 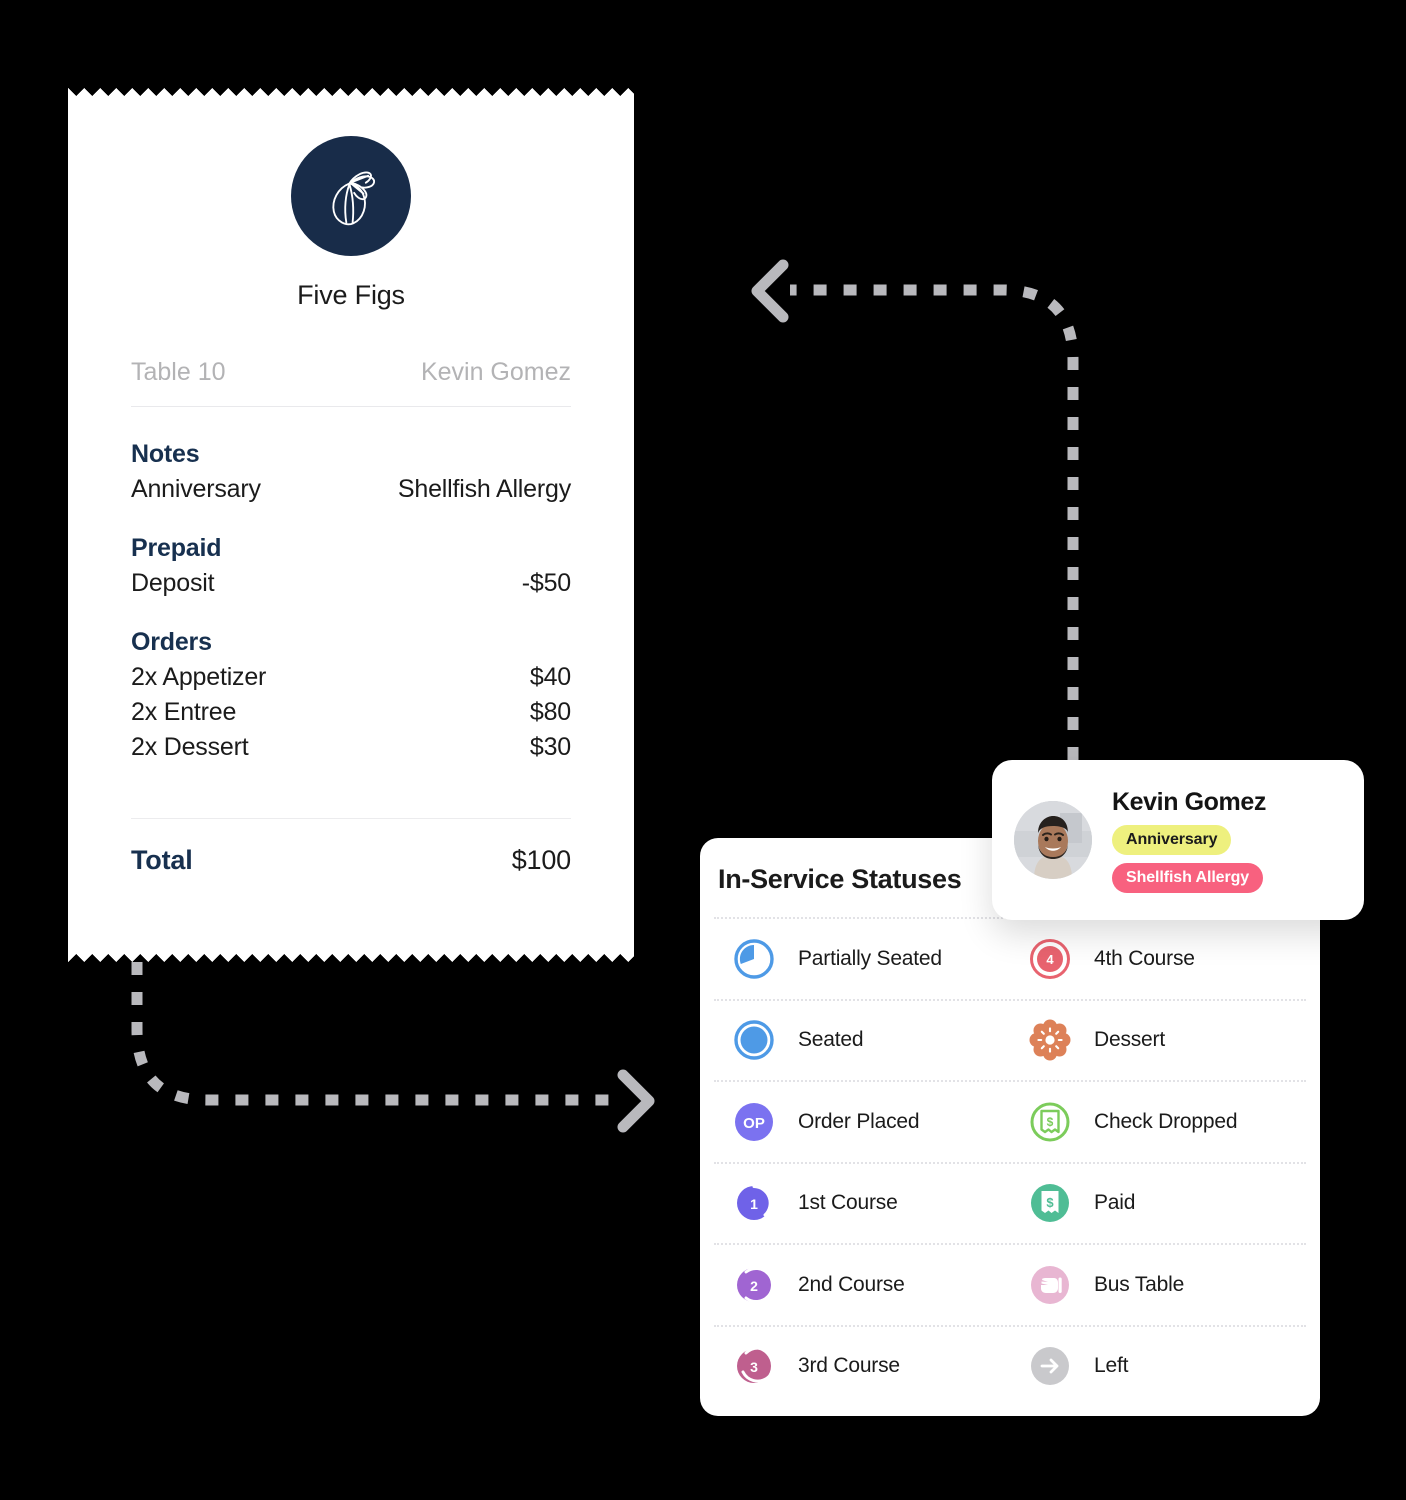 I want to click on line-label: Deposit, so click(x=173, y=583).